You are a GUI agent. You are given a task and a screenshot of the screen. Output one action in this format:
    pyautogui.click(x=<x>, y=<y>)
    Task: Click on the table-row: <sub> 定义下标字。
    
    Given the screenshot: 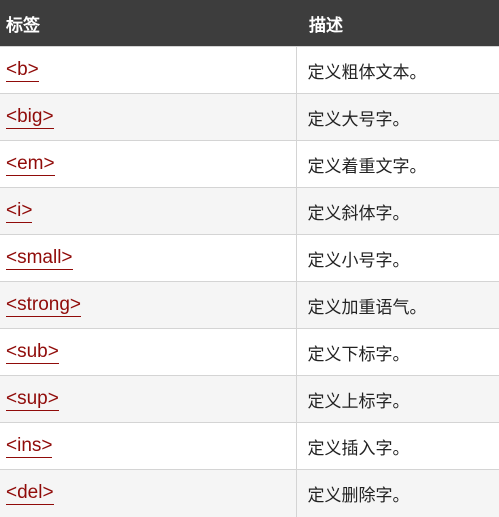 What is the action you would take?
    pyautogui.click(x=249, y=352)
    